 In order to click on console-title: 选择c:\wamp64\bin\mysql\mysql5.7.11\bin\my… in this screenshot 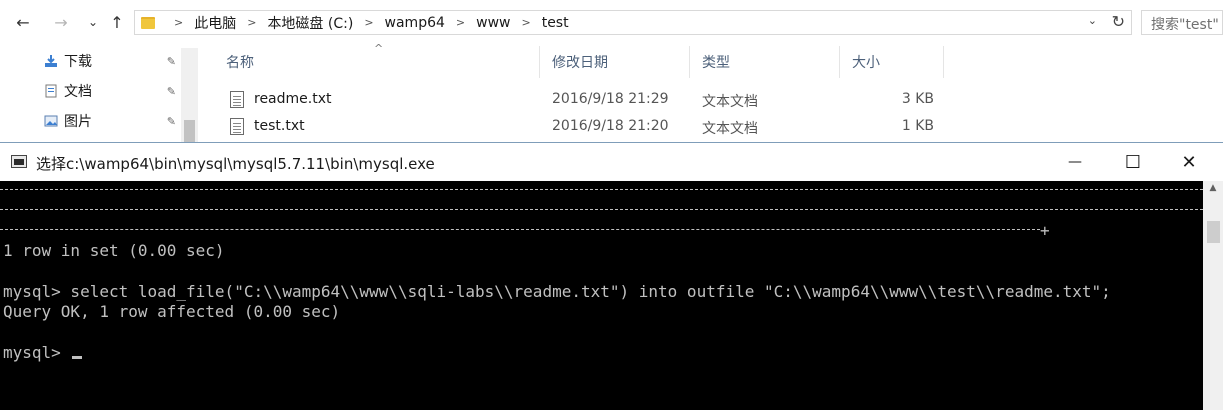, I will do `click(235, 164)`.